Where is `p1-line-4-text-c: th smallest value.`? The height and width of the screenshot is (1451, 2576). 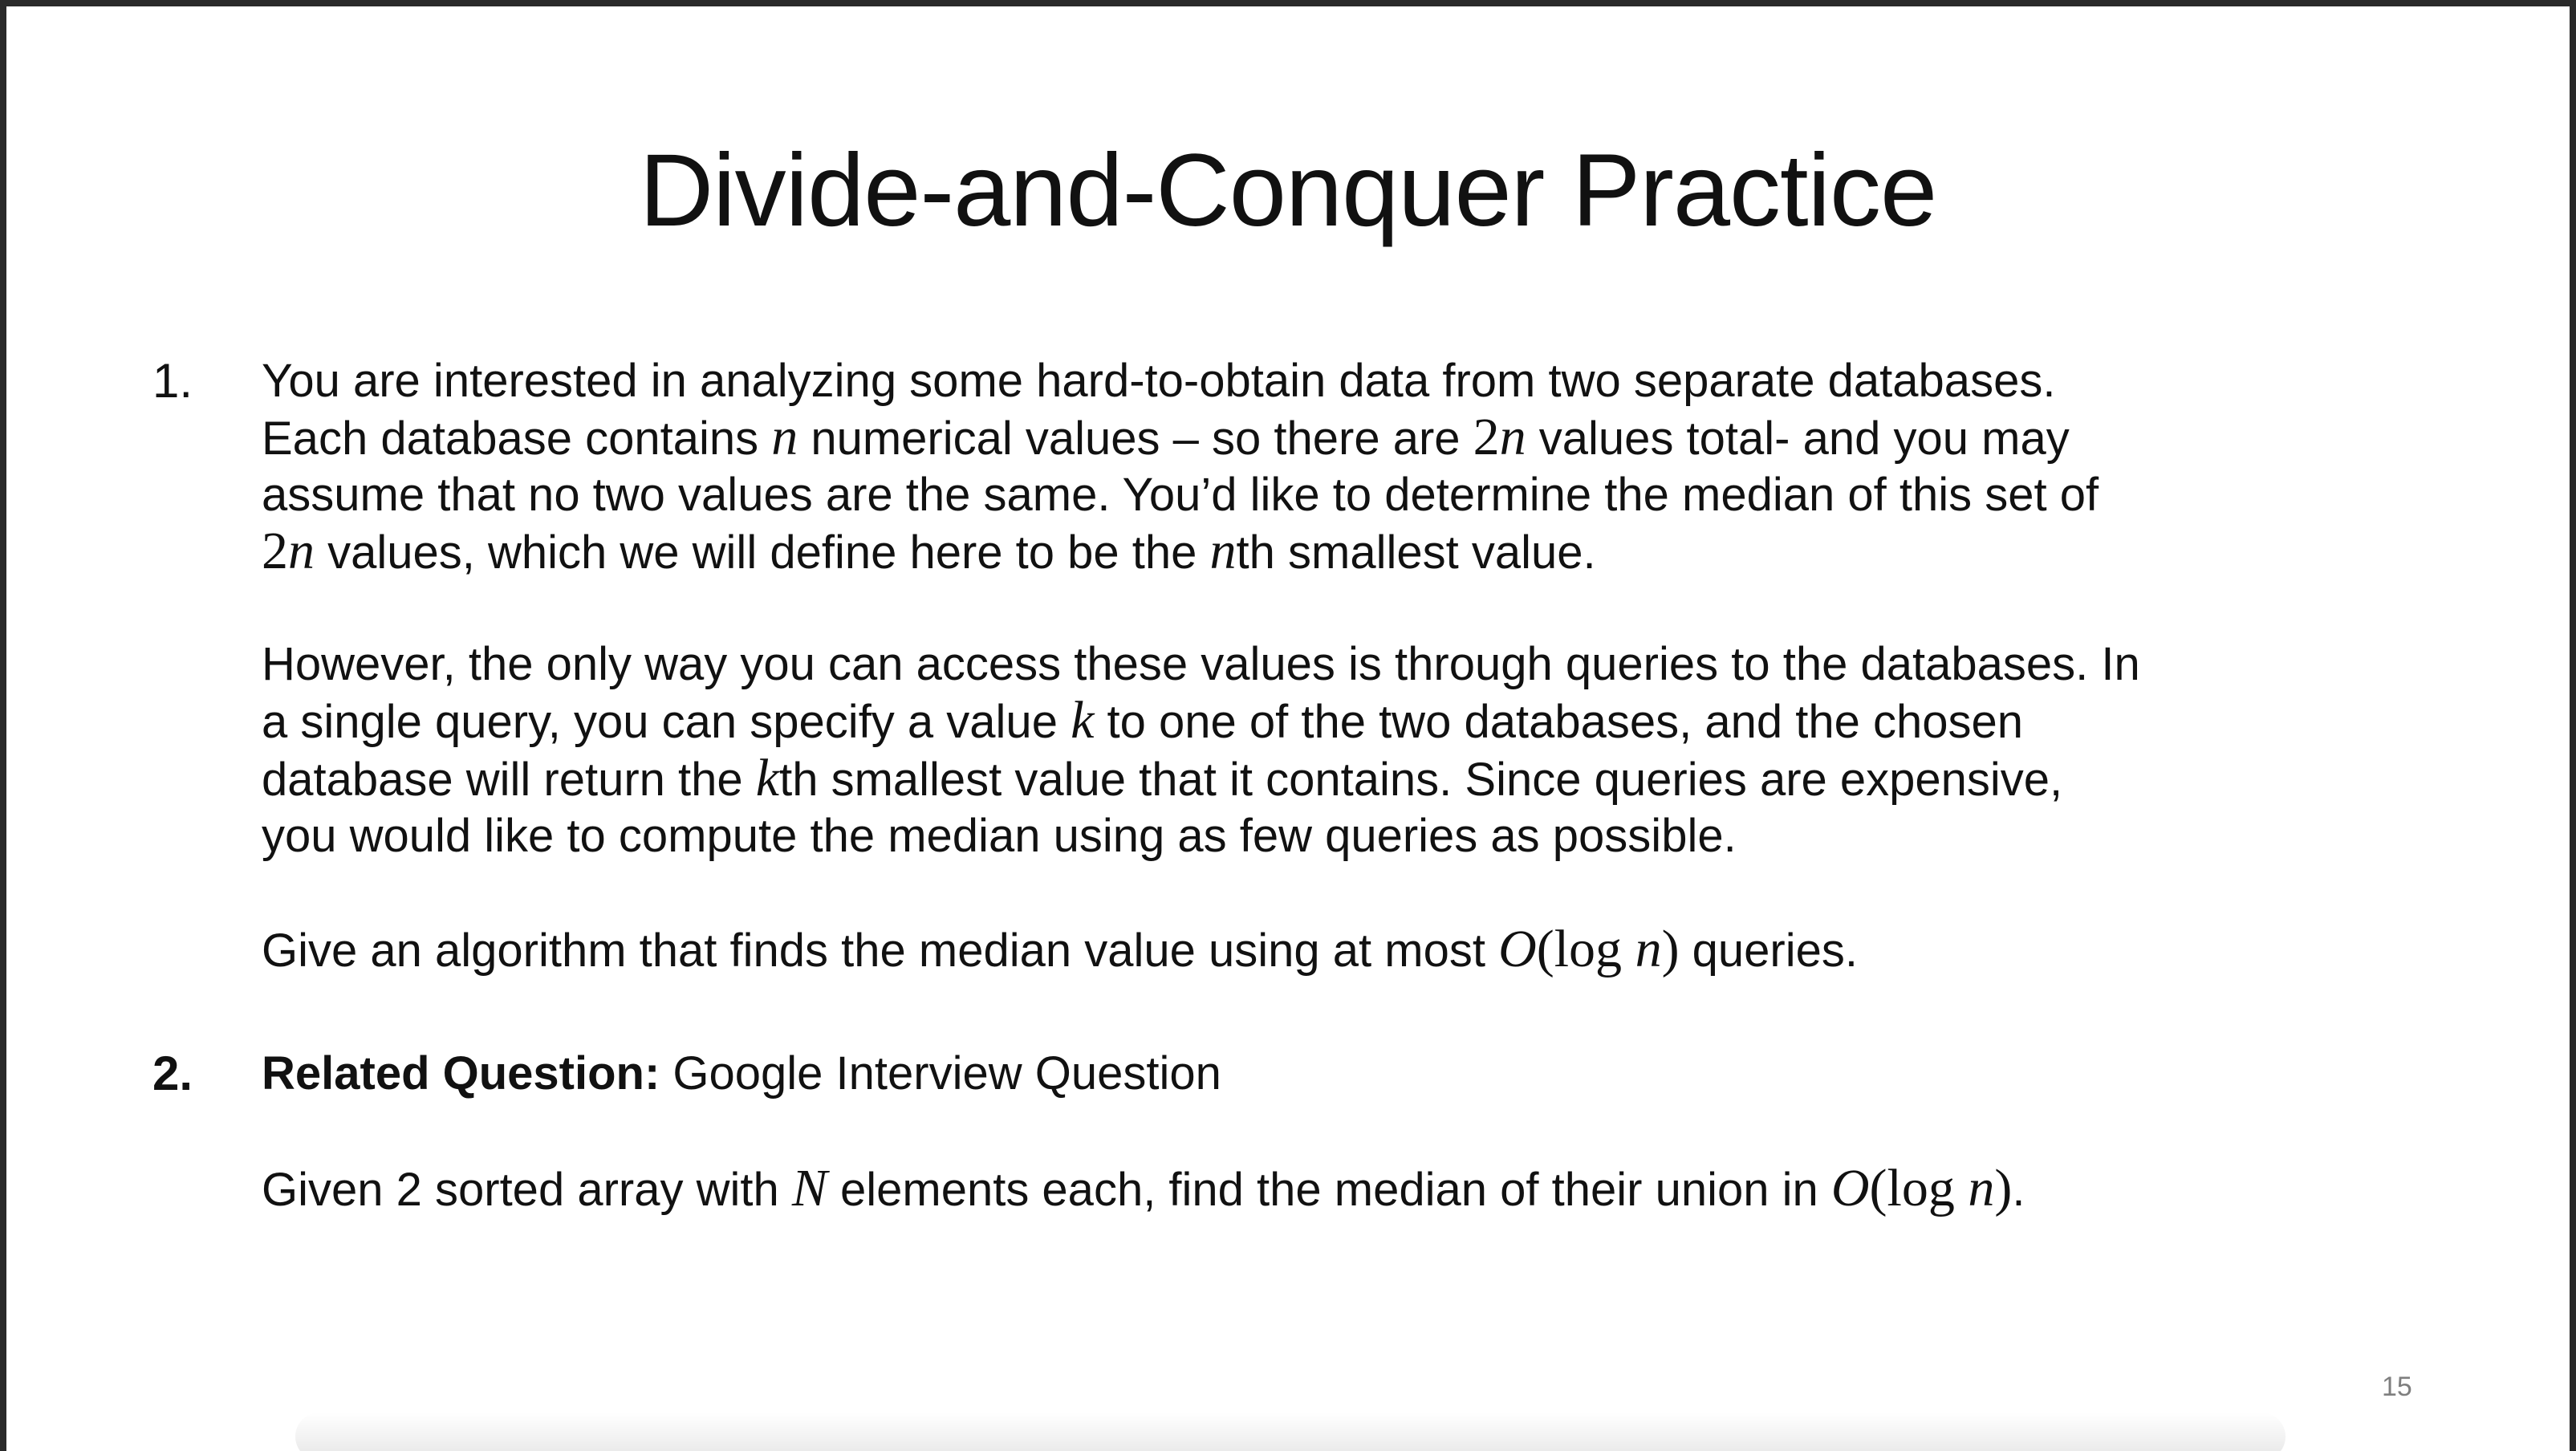 p1-line-4-text-c: th smallest value. is located at coordinates (1416, 552).